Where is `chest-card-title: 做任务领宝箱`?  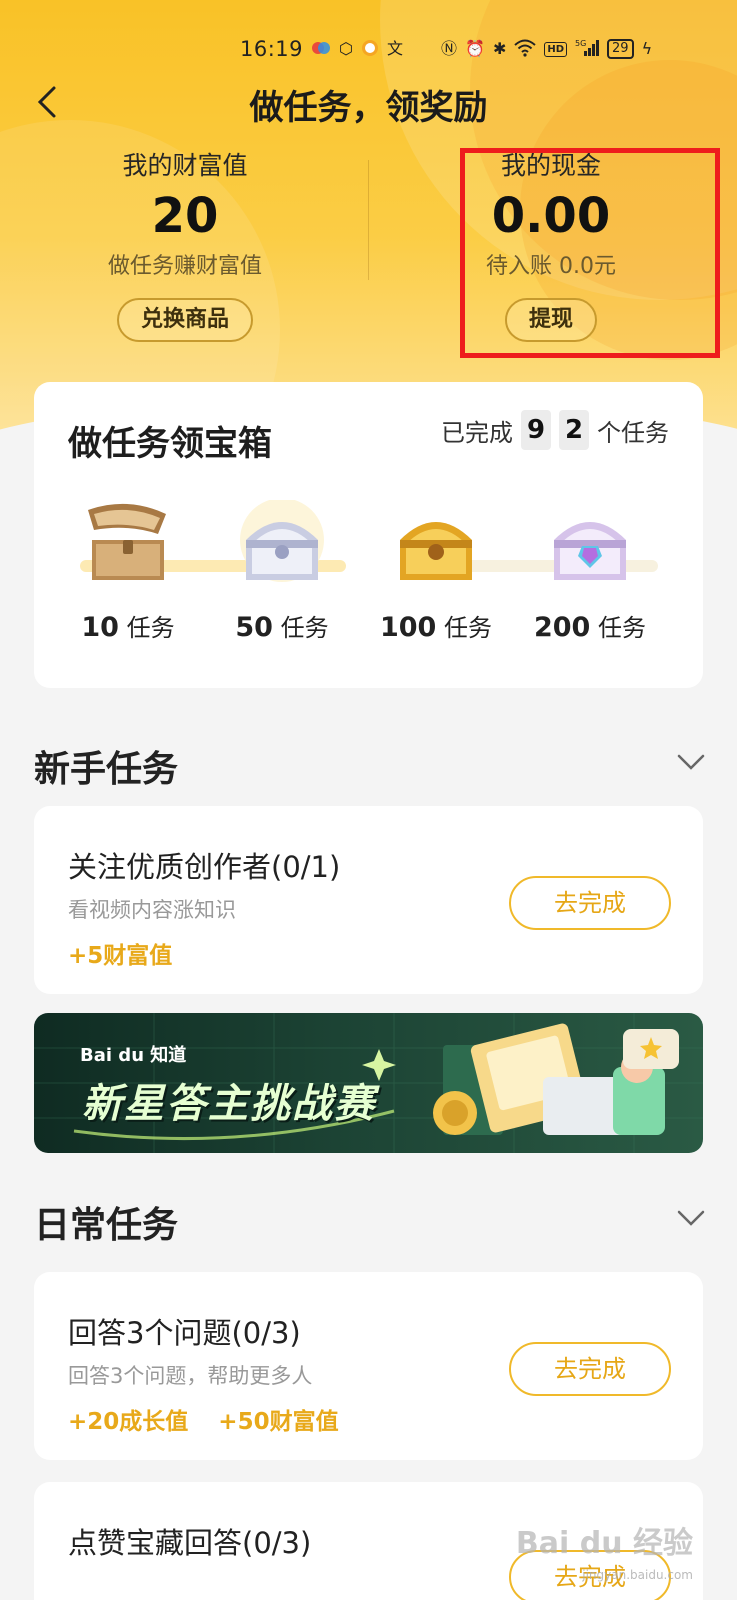
chest-card-title: 做任务领宝箱 is located at coordinates (170, 444).